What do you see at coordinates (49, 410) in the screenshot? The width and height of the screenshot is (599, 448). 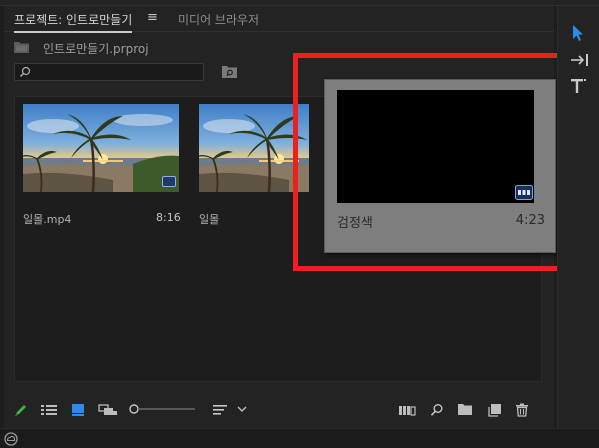 I see `list-view-icon` at bounding box center [49, 410].